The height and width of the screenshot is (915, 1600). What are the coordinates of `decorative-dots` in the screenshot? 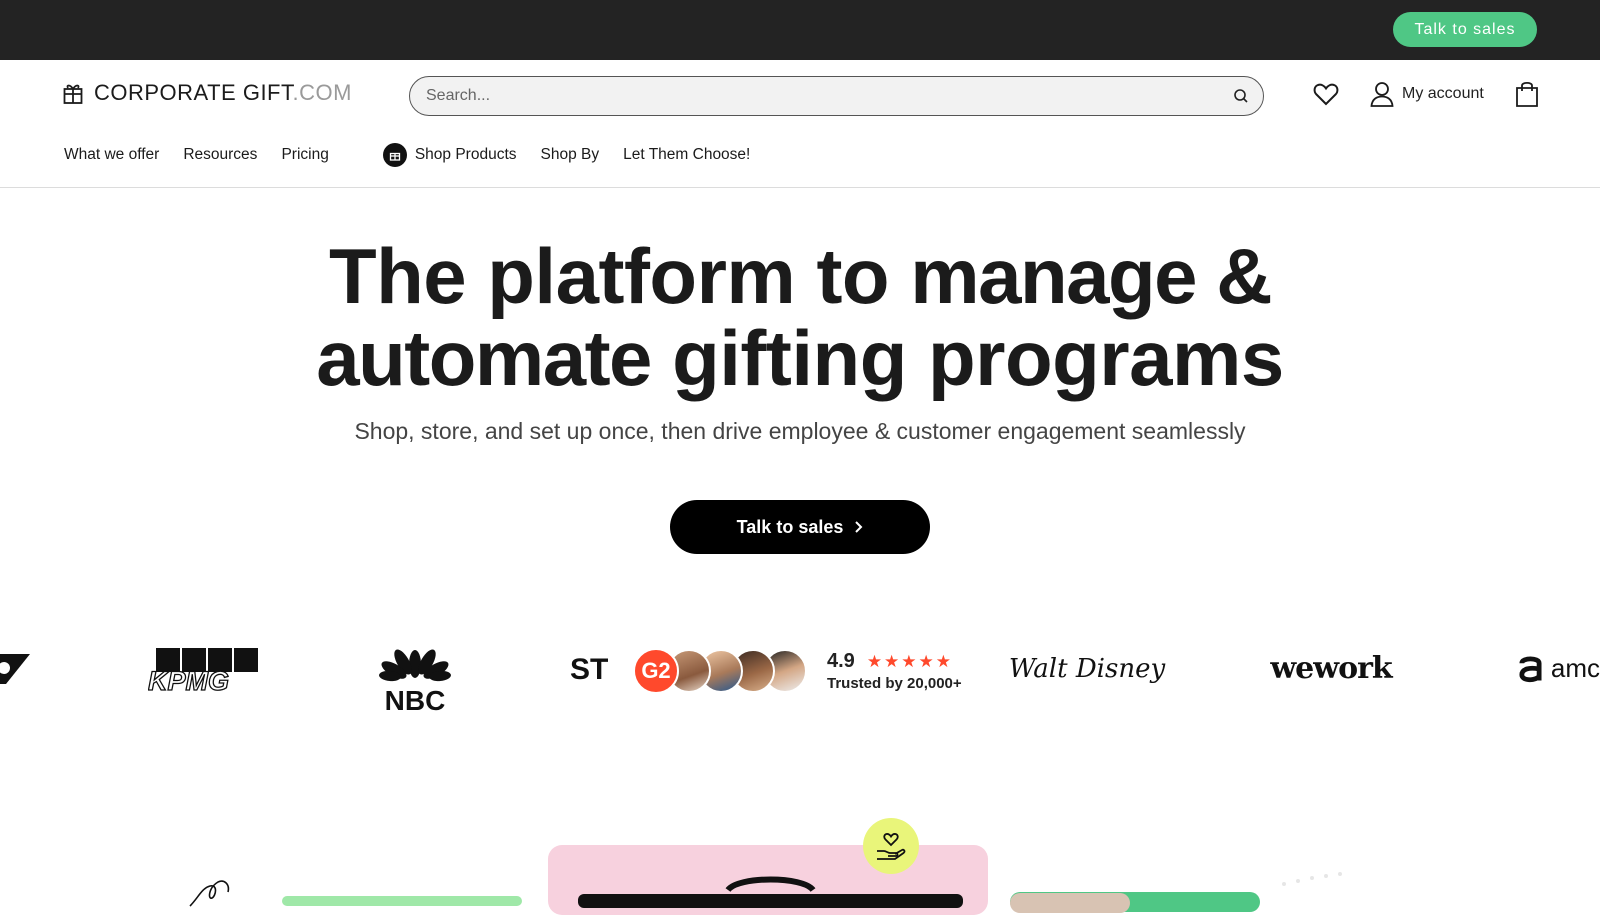 It's located at (1312, 879).